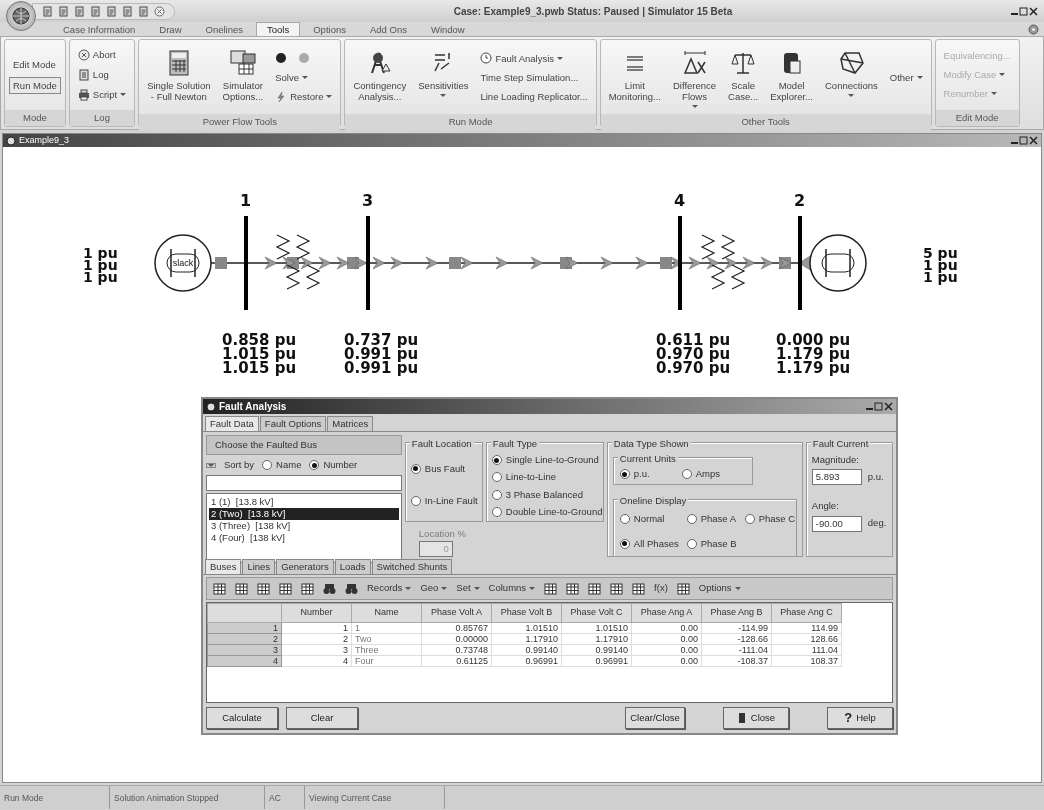  Describe the element at coordinates (223, 566) in the screenshot. I see `tab: Buses` at that location.